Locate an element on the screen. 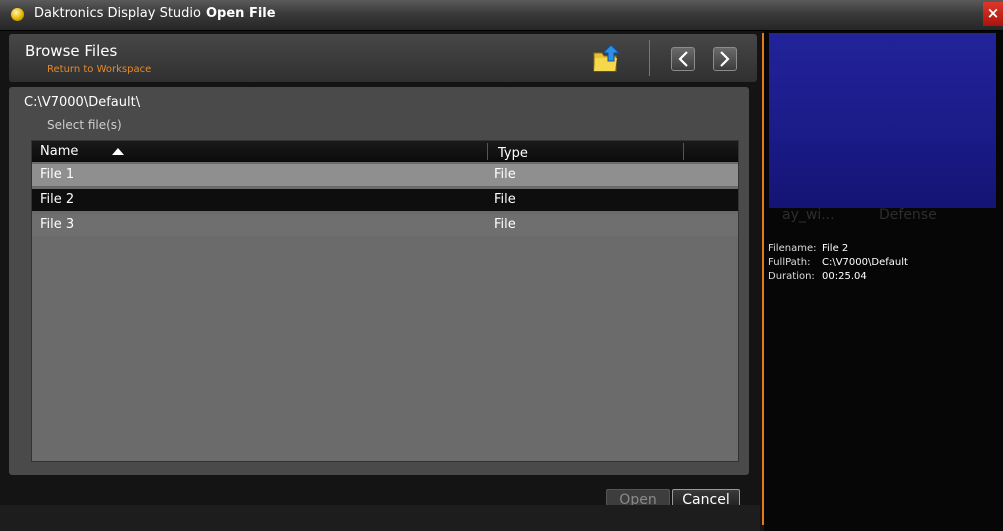 This screenshot has width=1003, height=531. table-row: File 2 File is located at coordinates (385, 200).